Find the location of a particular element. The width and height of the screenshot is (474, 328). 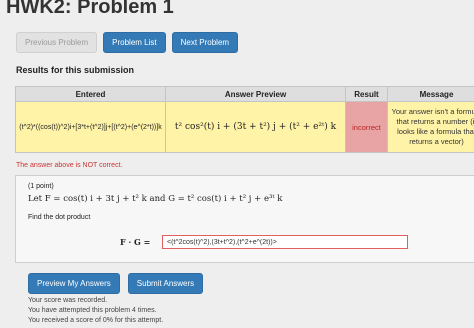

problem-list-button: Problem List is located at coordinates (134, 42).